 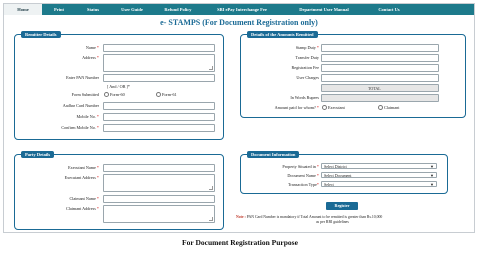 I want to click on claimant-address-label: Claimant Address *, so click(x=82, y=208).